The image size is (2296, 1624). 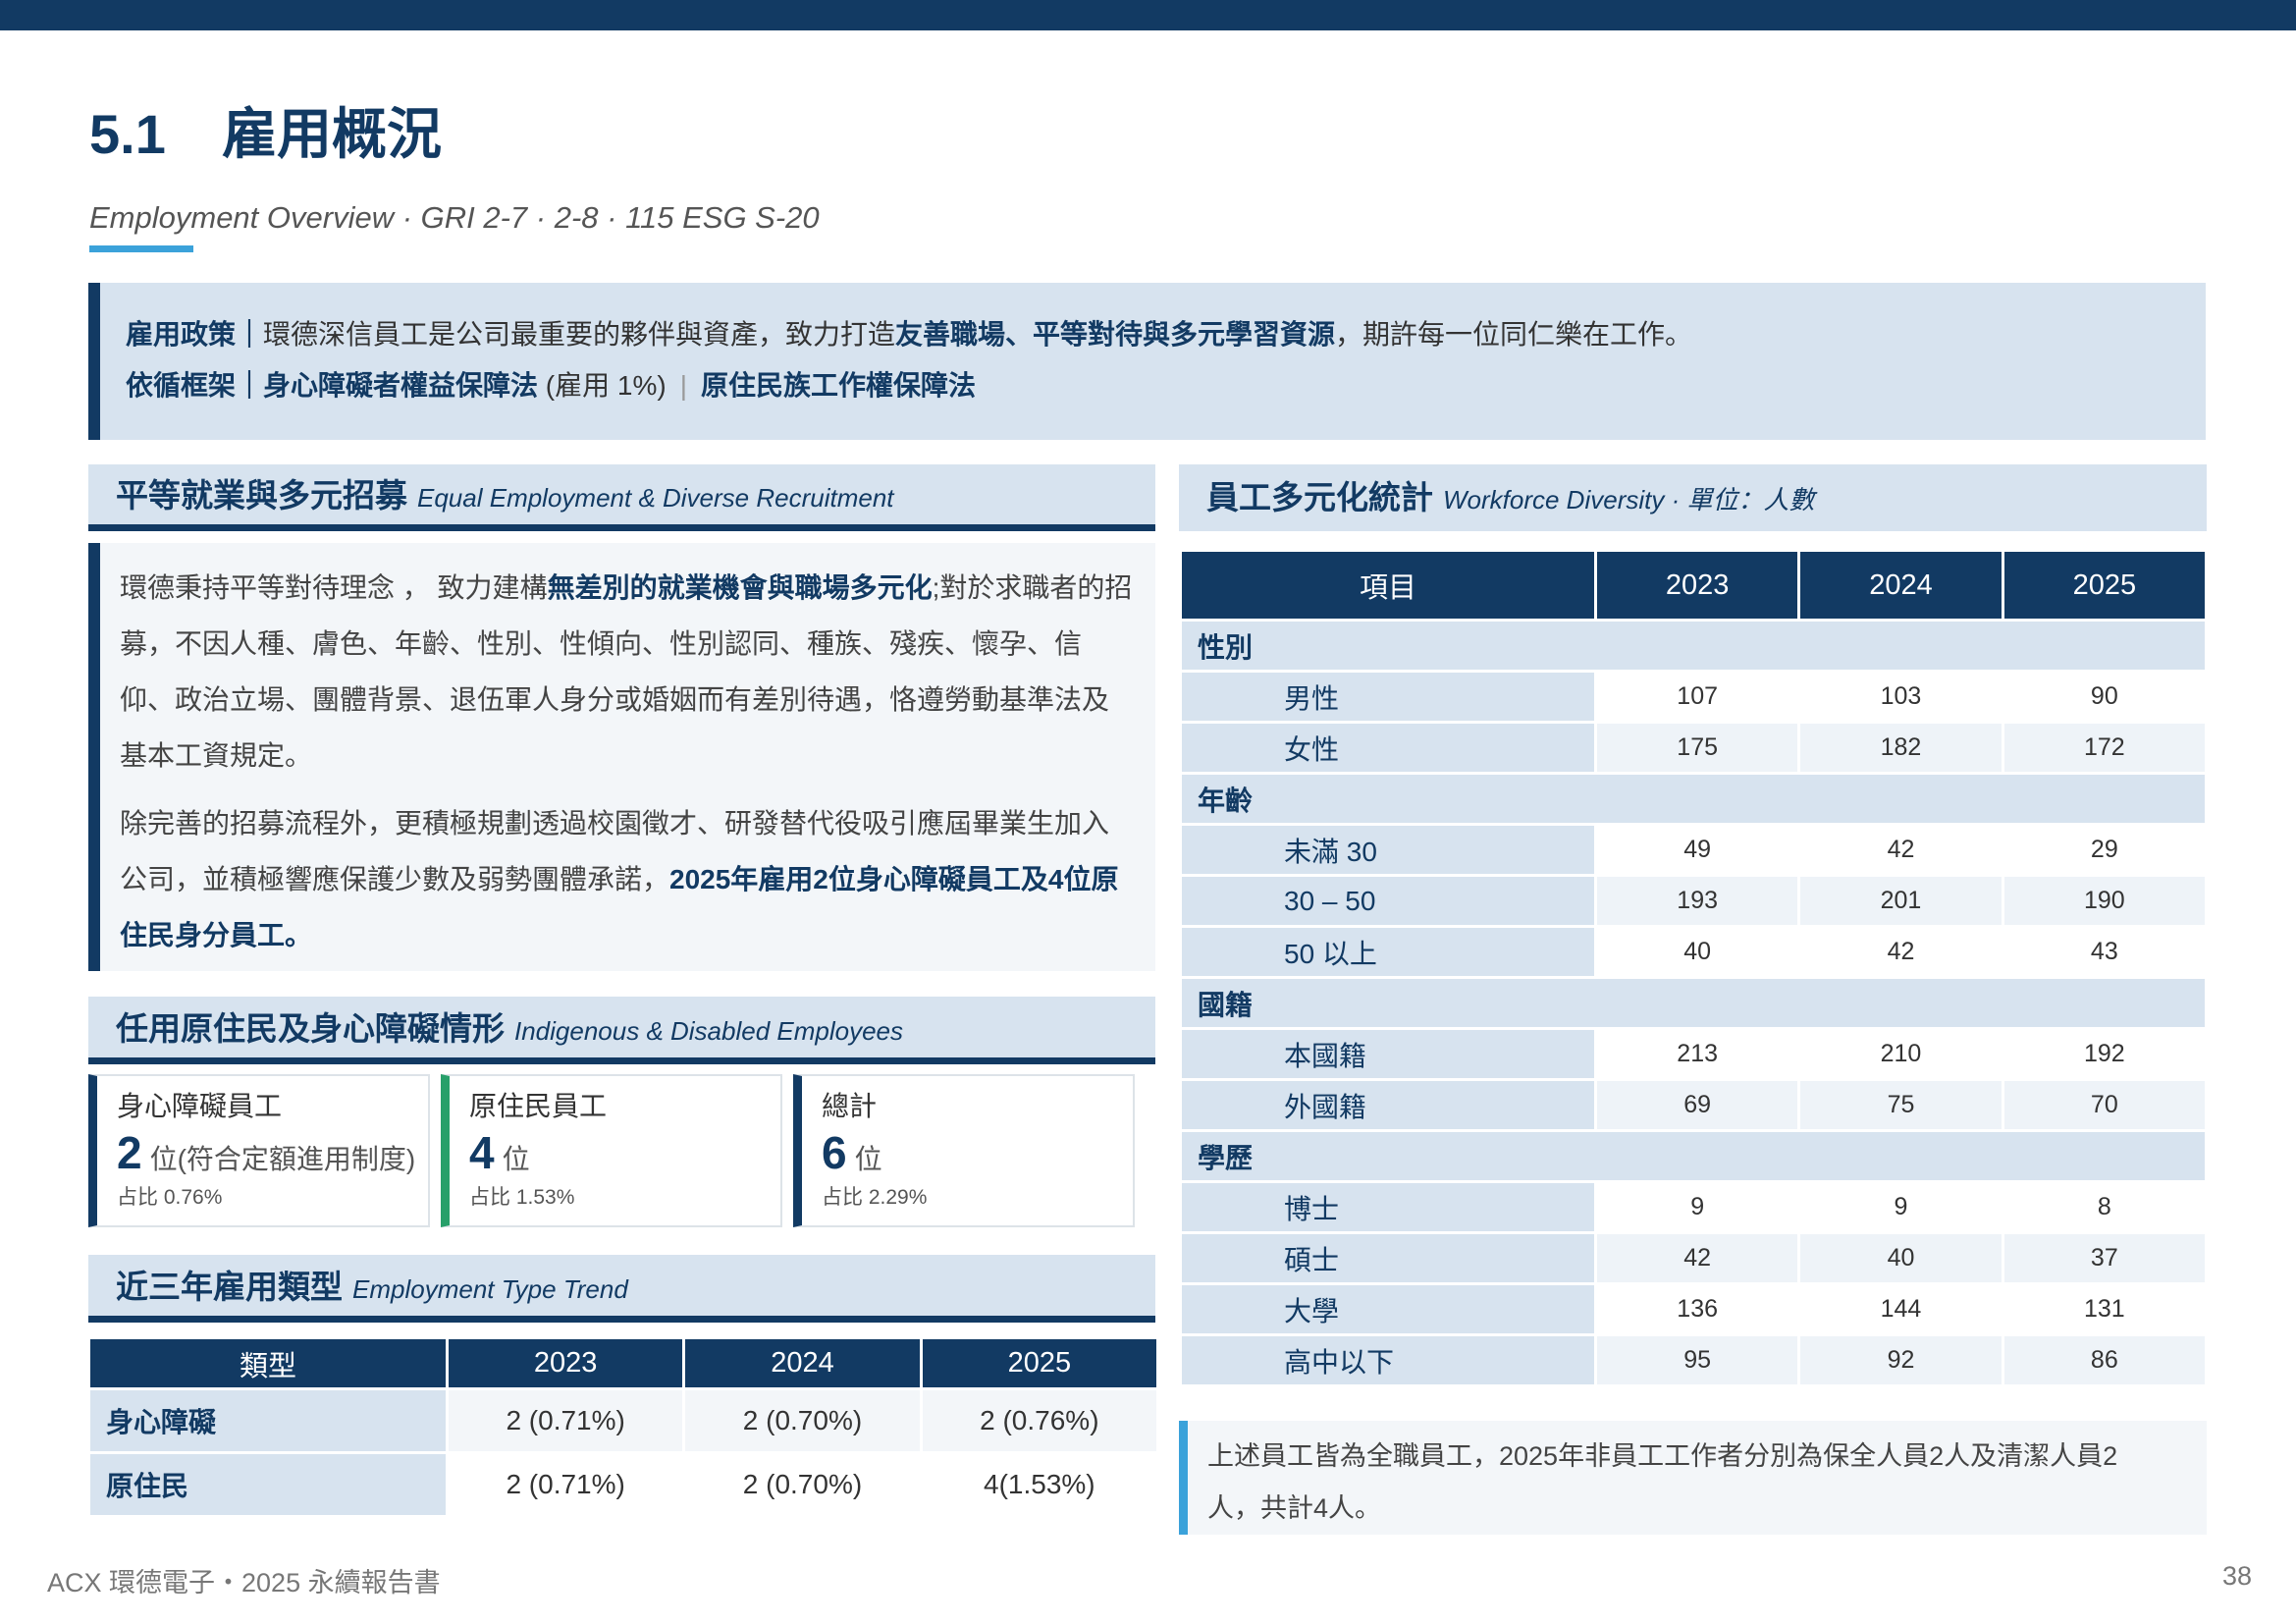 What do you see at coordinates (2104, 1360) in the screenshot?
I see `table-cell: 86` at bounding box center [2104, 1360].